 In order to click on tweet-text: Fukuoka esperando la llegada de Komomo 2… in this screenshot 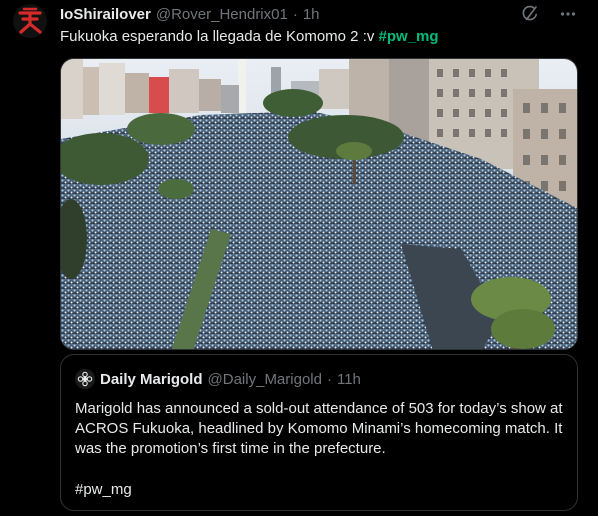, I will do `click(249, 37)`.